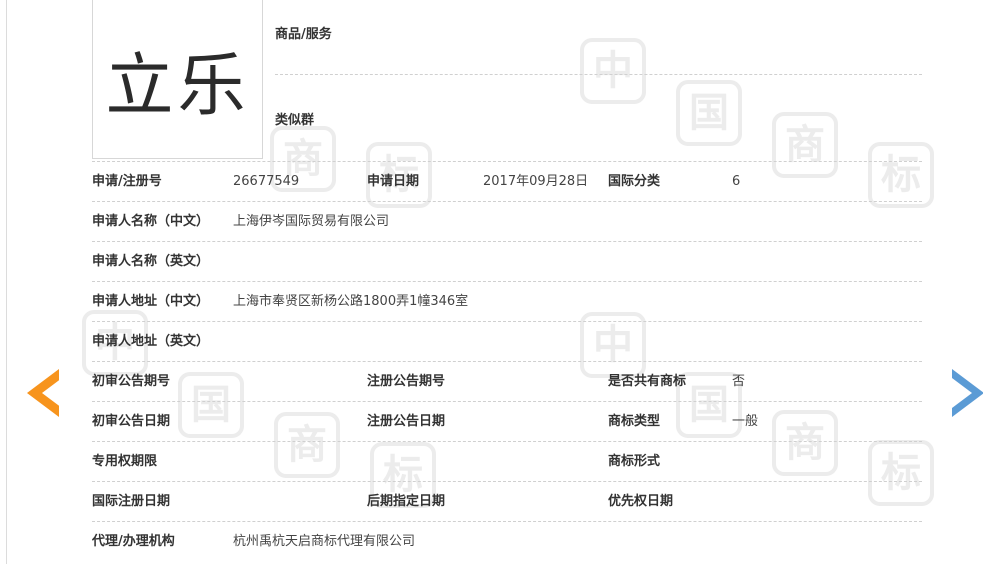  What do you see at coordinates (598, 74) in the screenshot?
I see `divider` at bounding box center [598, 74].